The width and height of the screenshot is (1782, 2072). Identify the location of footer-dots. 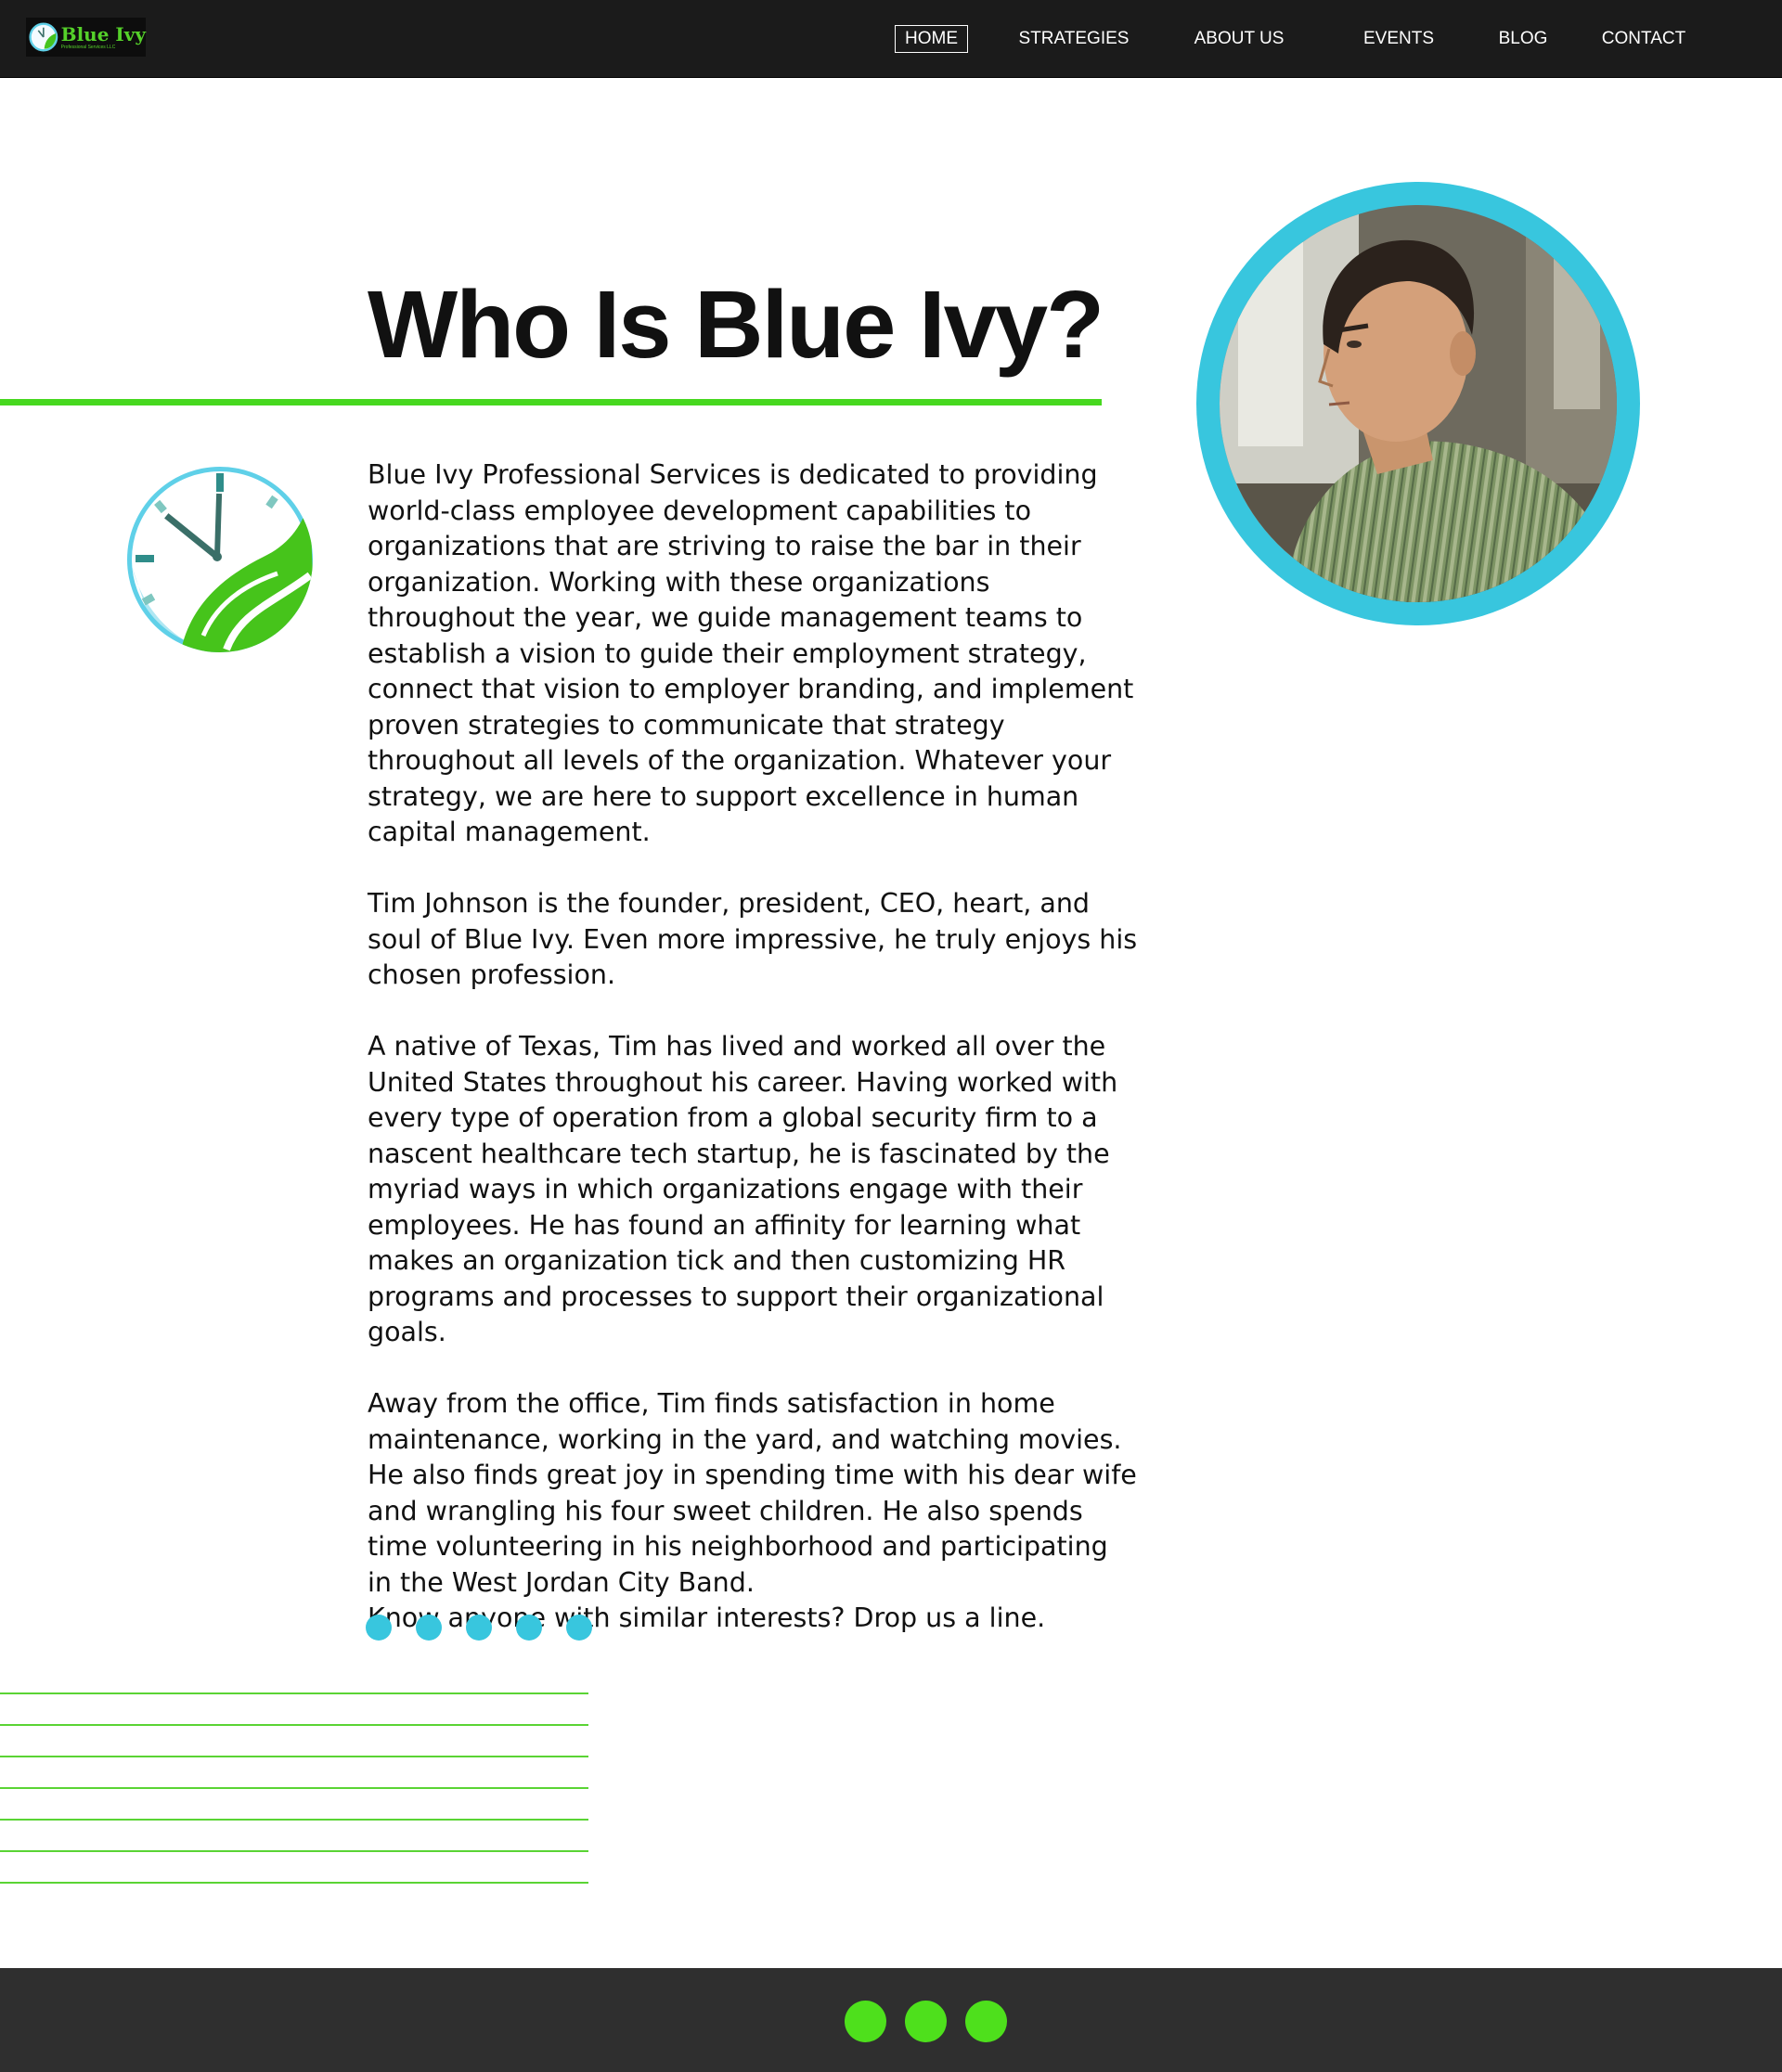
(926, 2021).